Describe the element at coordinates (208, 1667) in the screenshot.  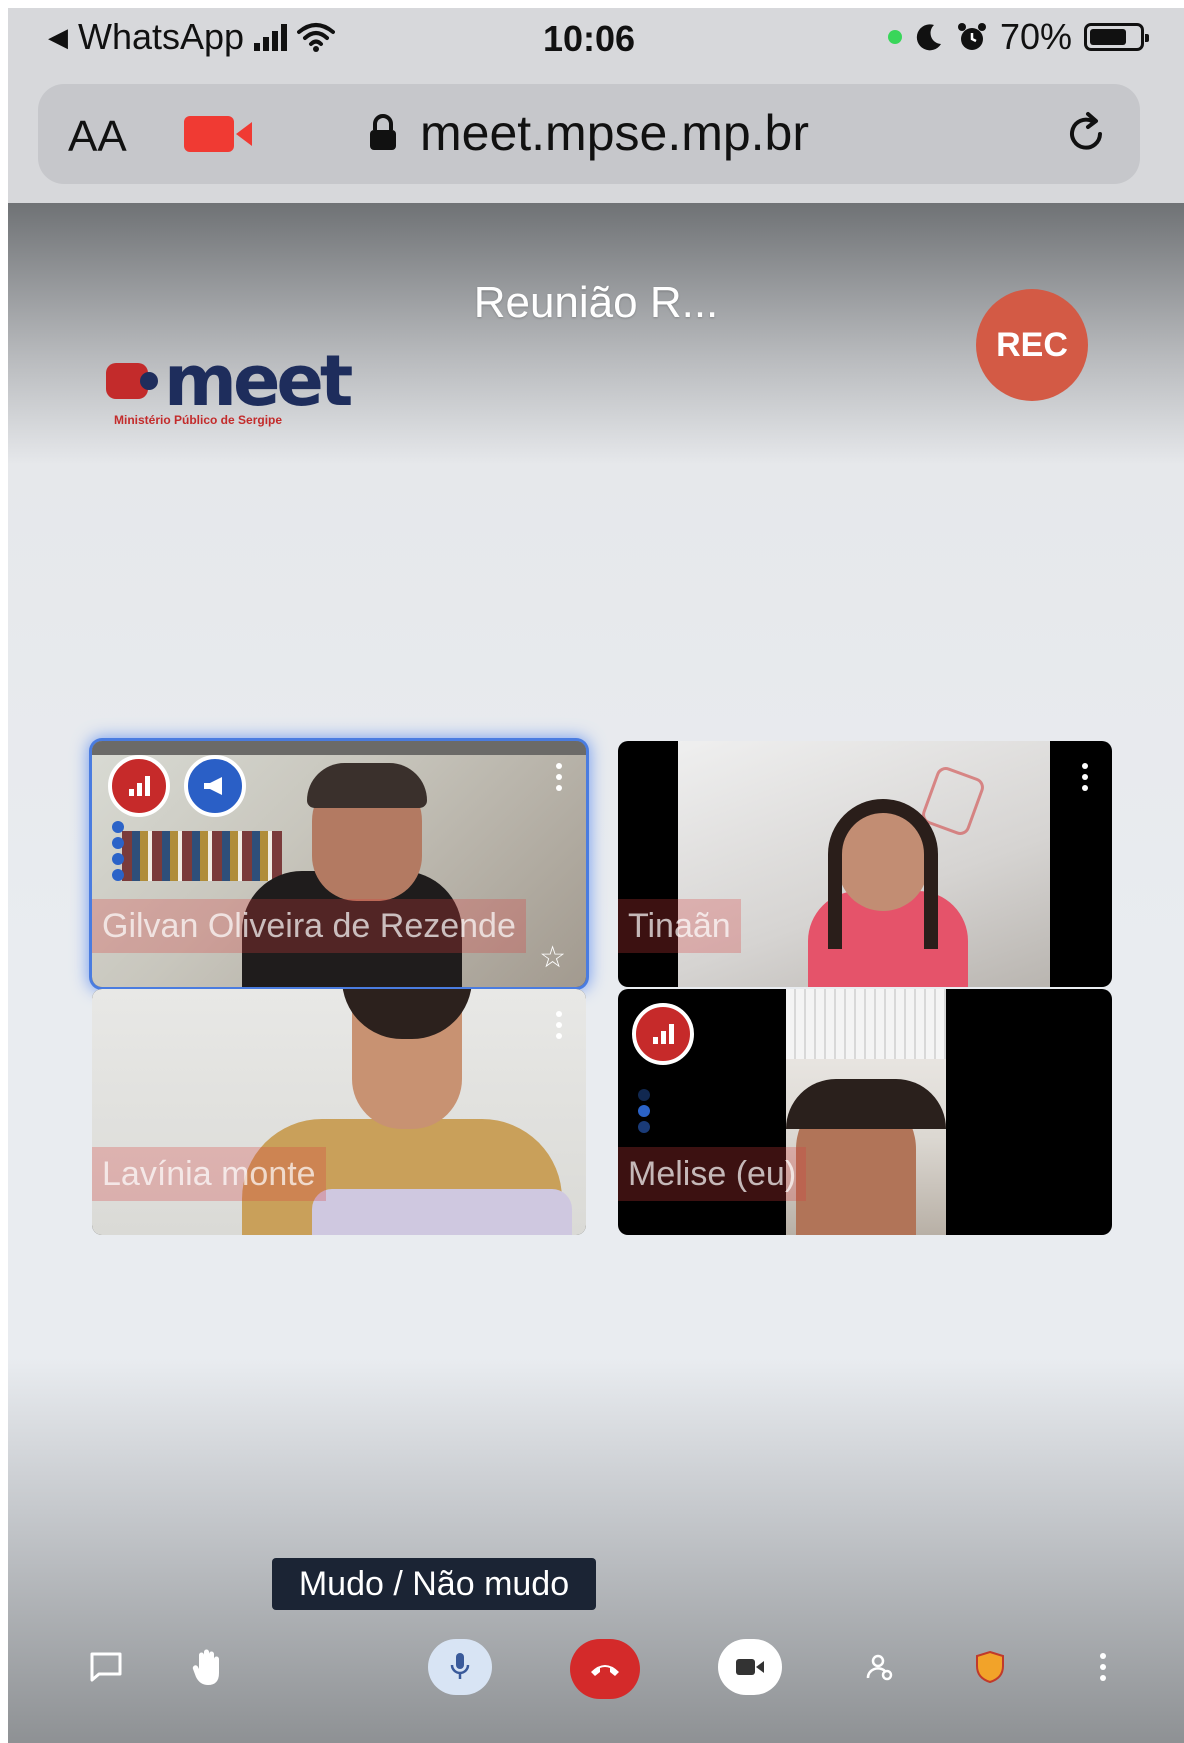
I see `raise-hand-icon` at that location.